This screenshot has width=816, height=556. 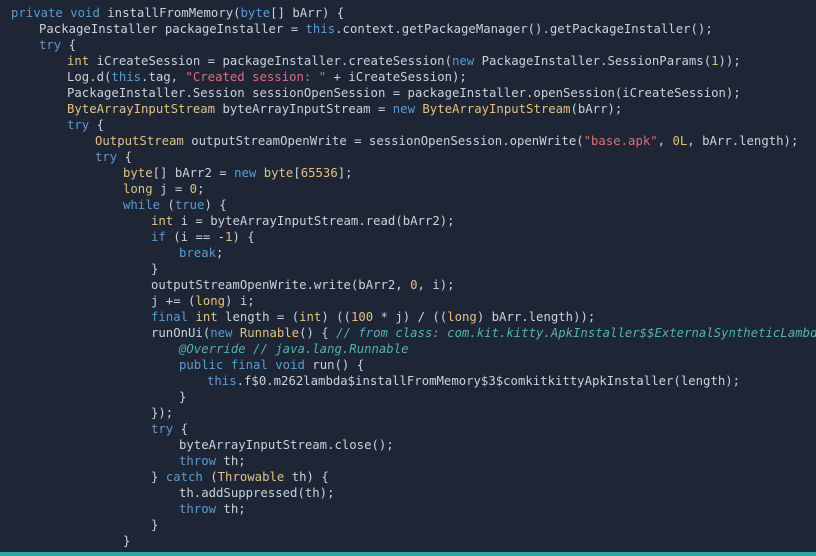 What do you see at coordinates (362, 317) in the screenshot?
I see `number-token: 100` at bounding box center [362, 317].